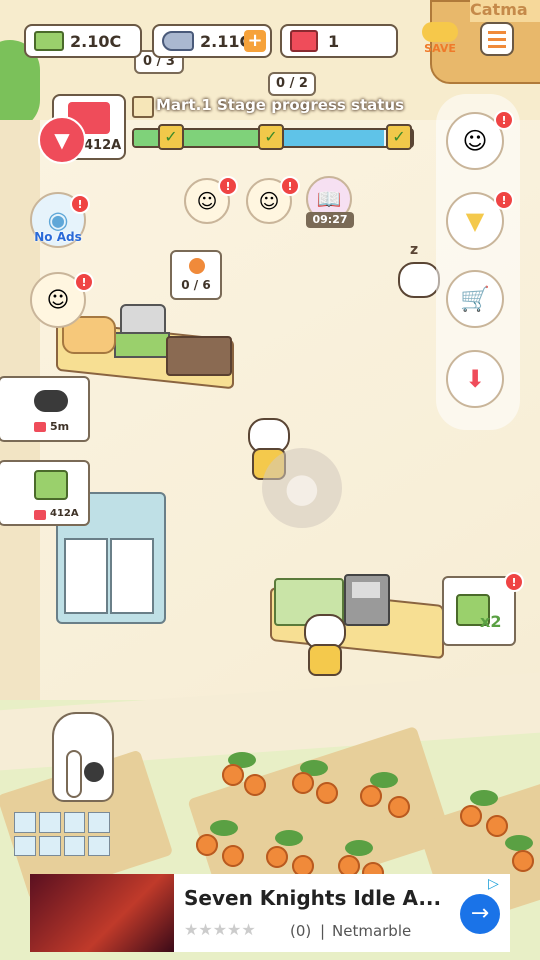 The image size is (540, 960). I want to click on cart-icon: 🛒, so click(475, 299).